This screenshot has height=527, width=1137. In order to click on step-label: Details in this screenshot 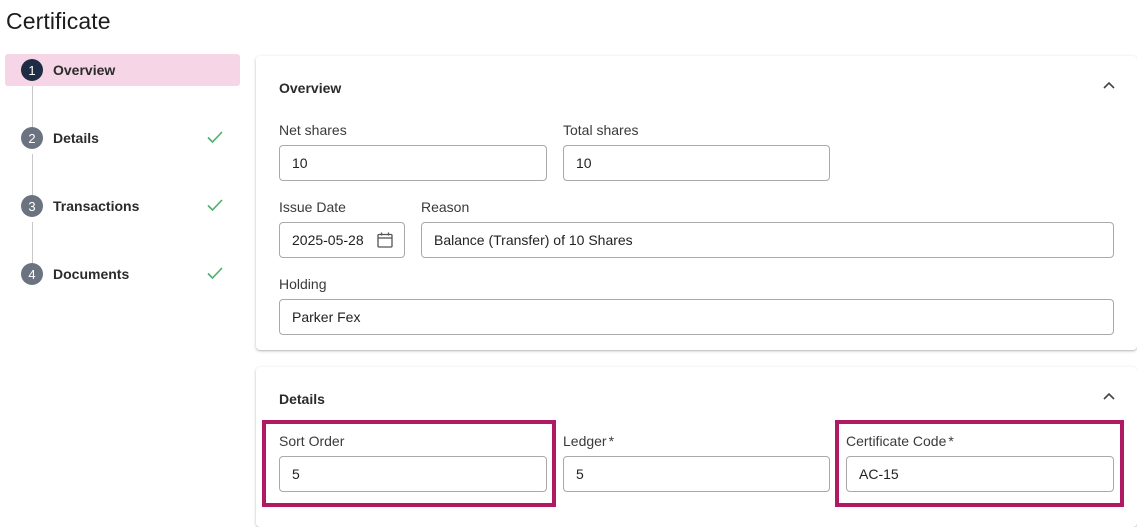, I will do `click(76, 138)`.